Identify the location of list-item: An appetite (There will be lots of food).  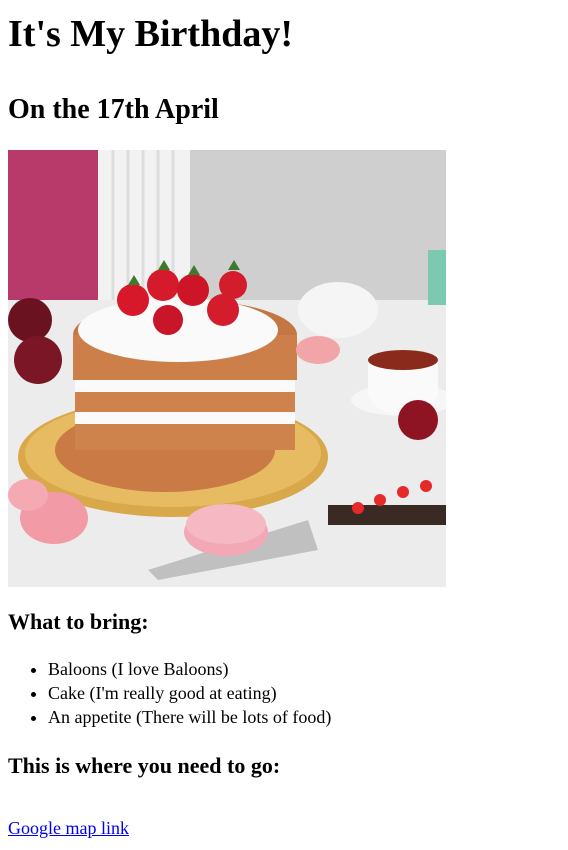
(304, 717).